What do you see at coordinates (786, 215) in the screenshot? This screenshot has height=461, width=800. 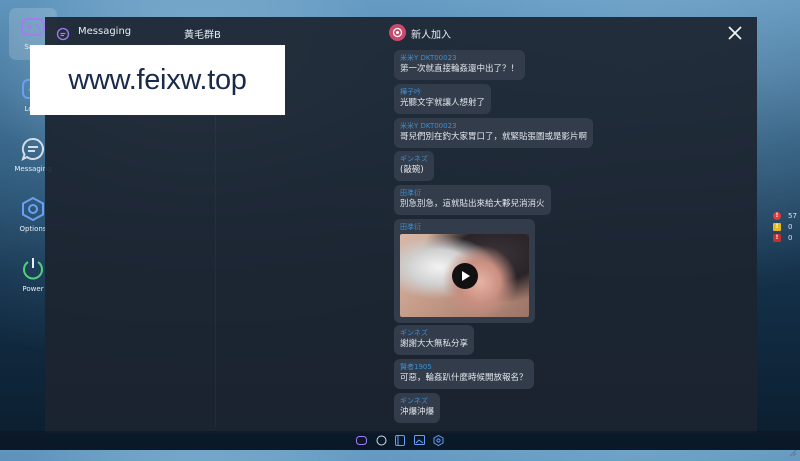 I see `status-errors: ! 57` at bounding box center [786, 215].